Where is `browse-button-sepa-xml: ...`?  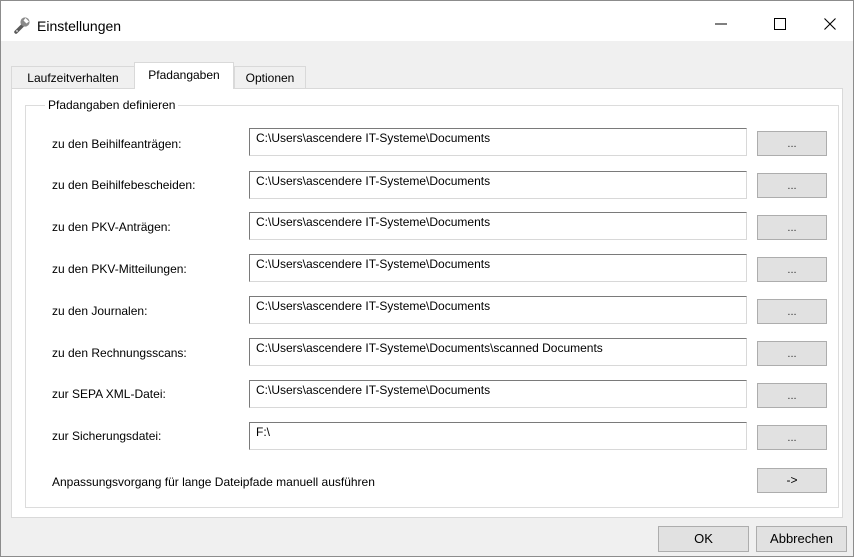
browse-button-sepa-xml: ... is located at coordinates (792, 395).